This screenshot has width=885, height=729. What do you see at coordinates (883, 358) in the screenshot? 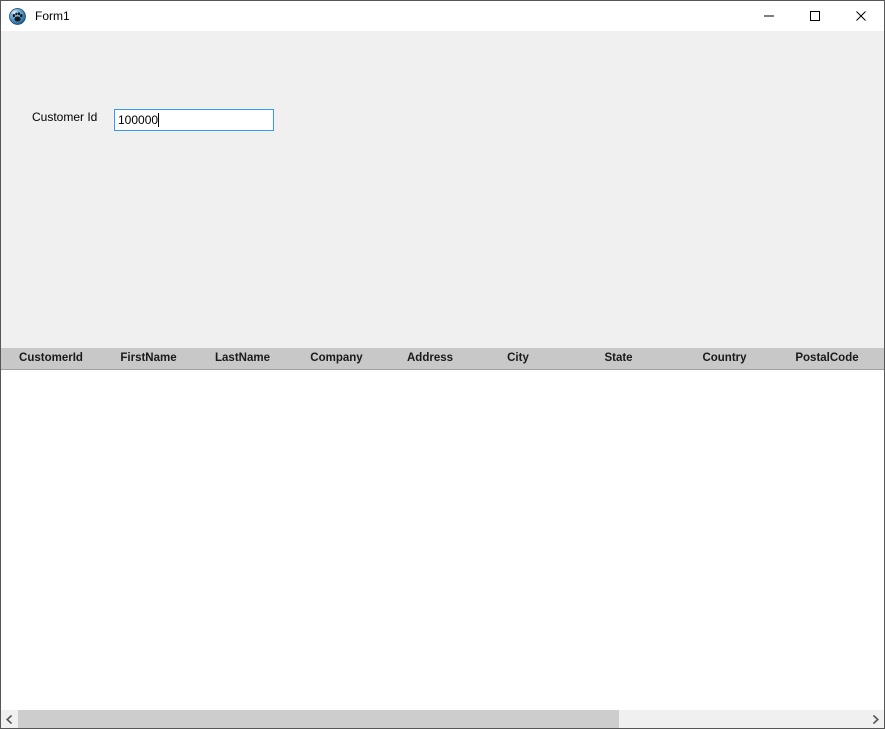
I see `datagrid-header-cell: P` at bounding box center [883, 358].